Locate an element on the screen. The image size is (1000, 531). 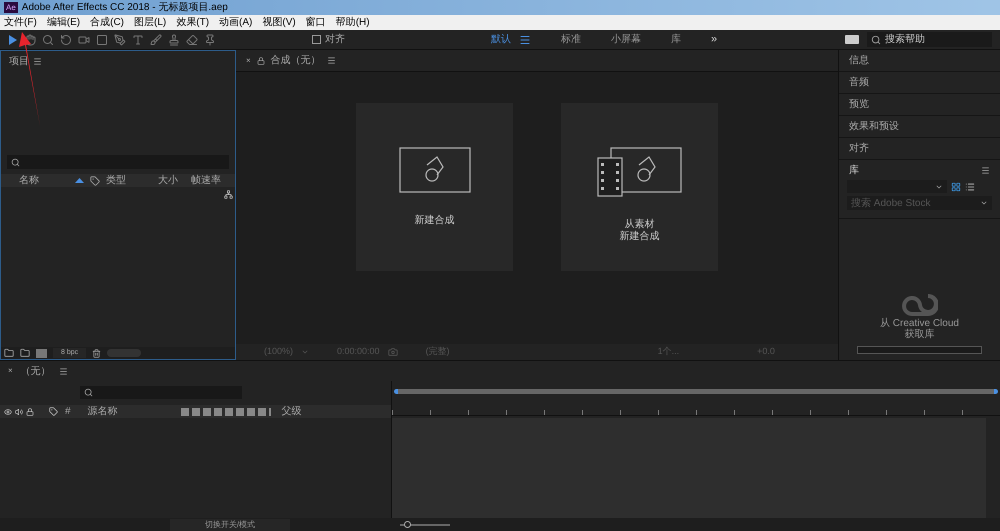
cloud-message: 获取库 is located at coordinates (919, 334).